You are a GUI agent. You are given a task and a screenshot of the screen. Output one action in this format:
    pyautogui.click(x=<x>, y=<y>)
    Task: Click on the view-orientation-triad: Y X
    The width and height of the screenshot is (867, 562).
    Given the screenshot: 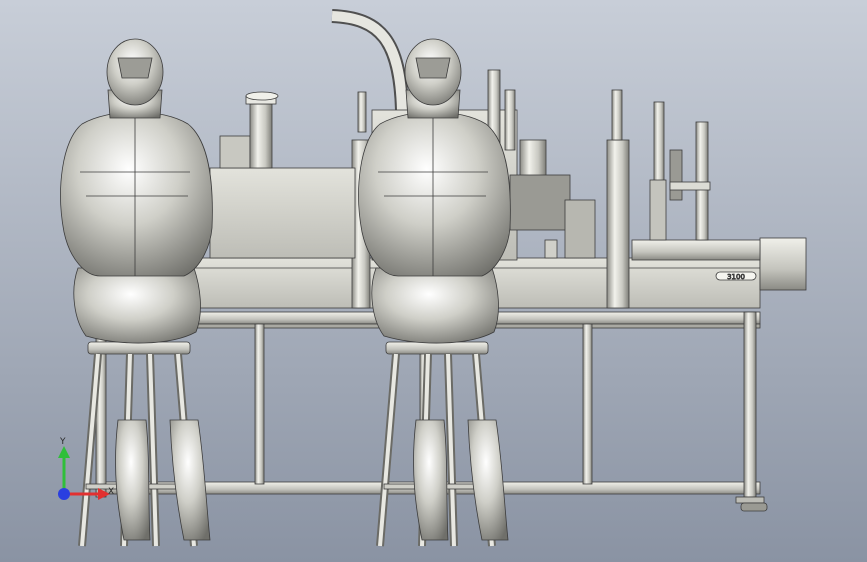 What is the action you would take?
    pyautogui.click(x=84, y=473)
    